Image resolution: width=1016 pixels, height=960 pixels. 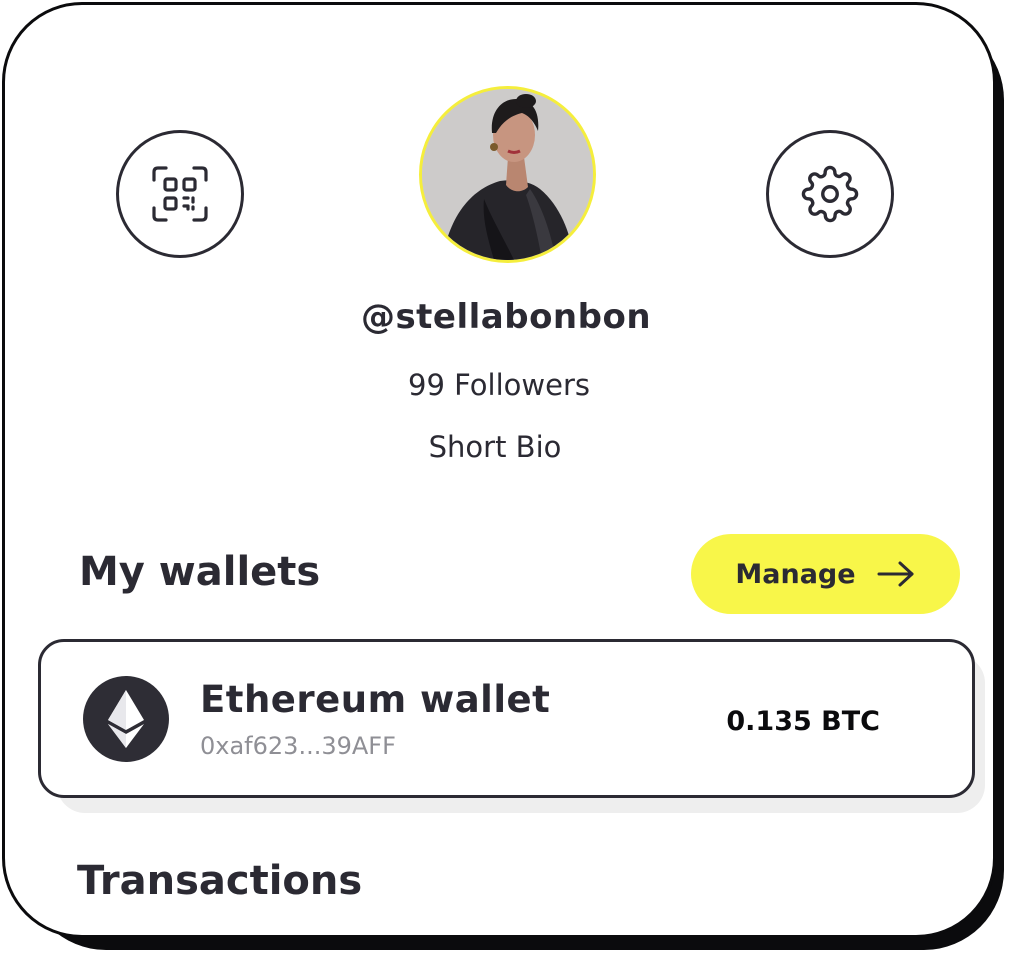 I want to click on qr-code-button, so click(x=180, y=194).